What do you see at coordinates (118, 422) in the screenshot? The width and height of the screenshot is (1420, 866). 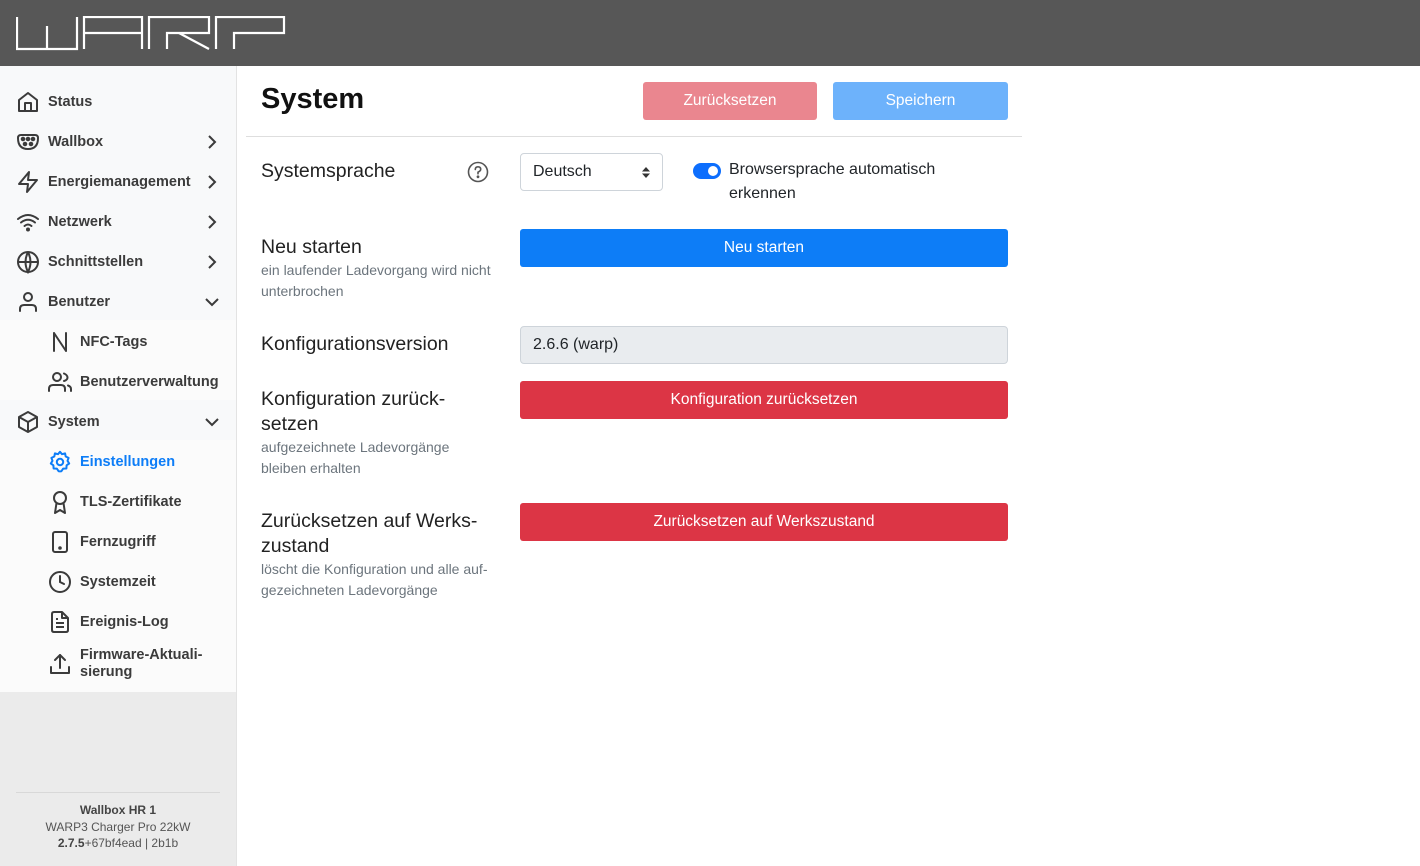 I see `sidebar-item-system: System` at bounding box center [118, 422].